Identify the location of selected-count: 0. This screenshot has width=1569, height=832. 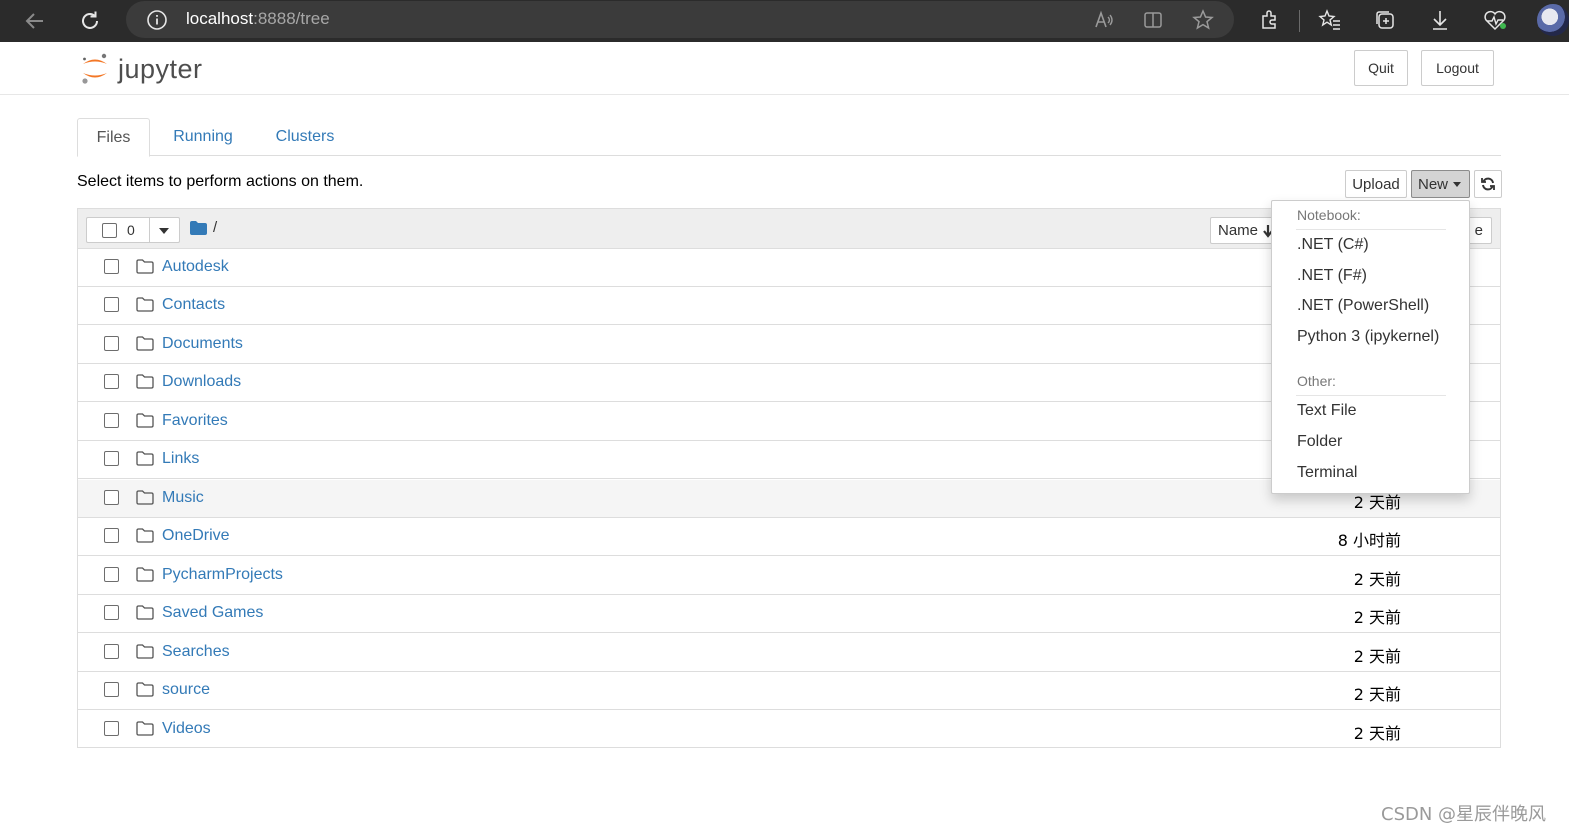
(131, 230).